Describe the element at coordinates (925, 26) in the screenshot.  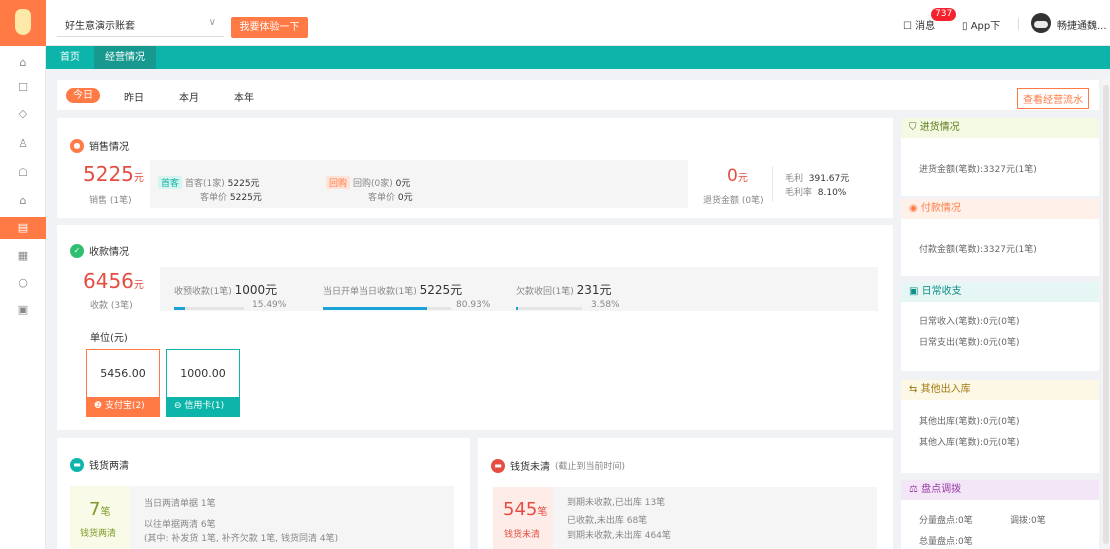
I see `messages-label: 消息` at that location.